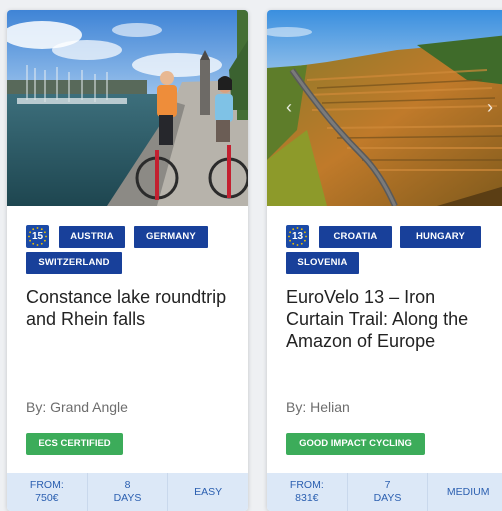 This screenshot has height=511, width=502. I want to click on price-cell: FROM: 750€, so click(47, 492).